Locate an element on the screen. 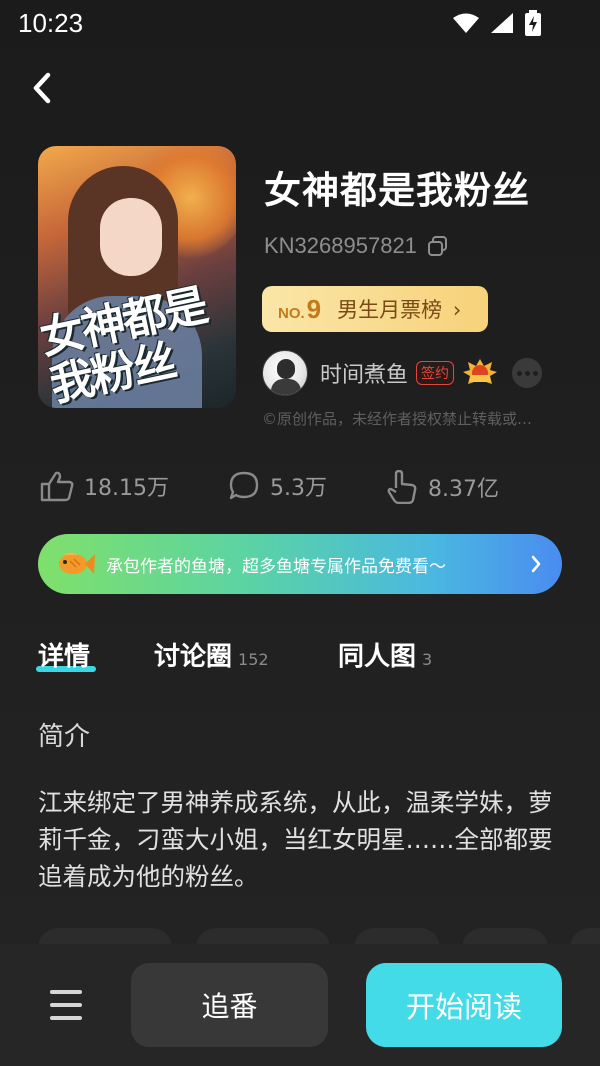 The width and height of the screenshot is (600, 1066). fish-icon is located at coordinates (77, 563).